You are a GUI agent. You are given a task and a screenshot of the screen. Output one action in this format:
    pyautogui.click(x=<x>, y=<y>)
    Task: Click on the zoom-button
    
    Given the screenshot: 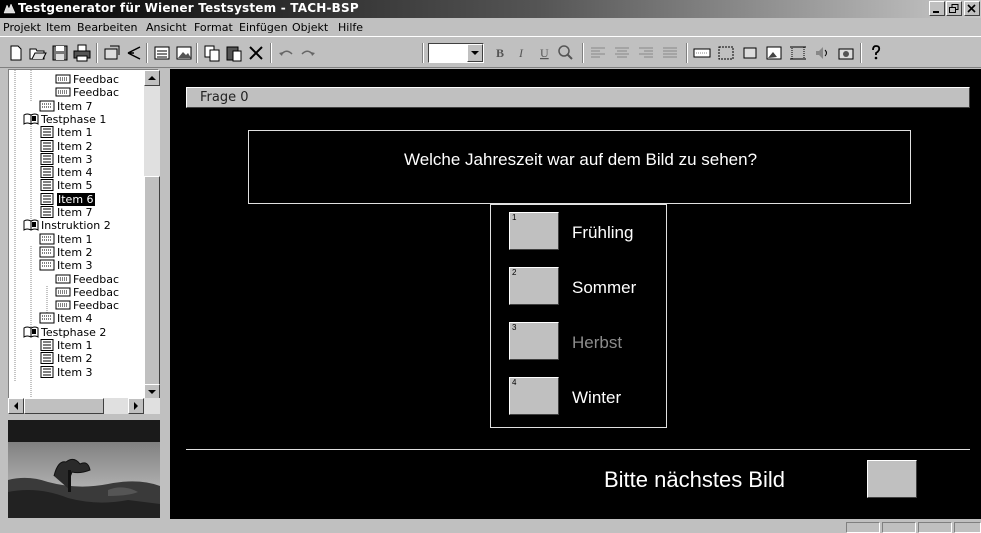 What is the action you would take?
    pyautogui.click(x=566, y=53)
    